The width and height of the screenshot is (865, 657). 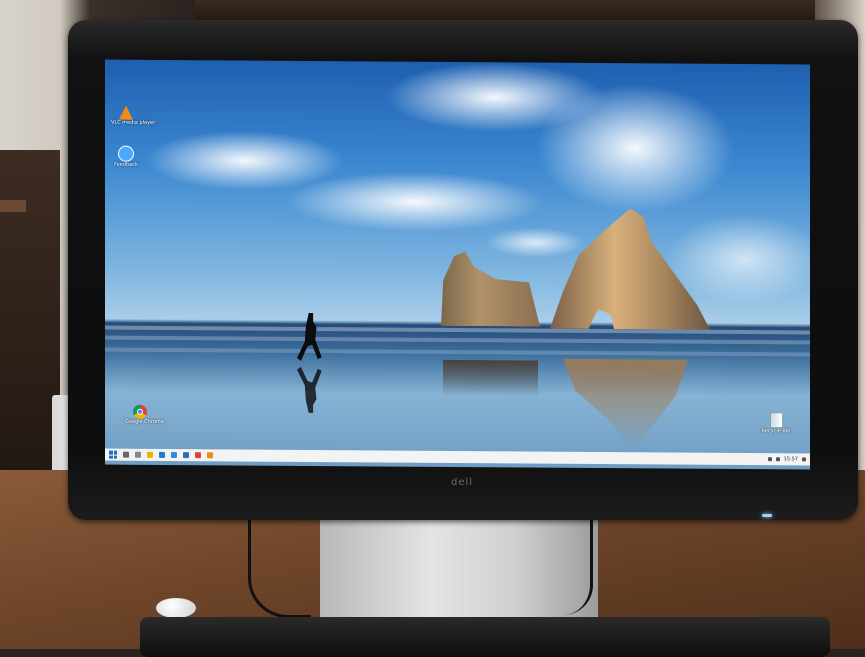 I want to click on chrome-taskbar-icon, so click(x=198, y=455).